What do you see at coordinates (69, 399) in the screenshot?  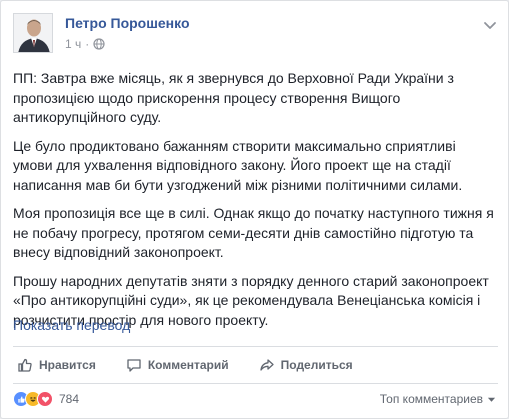 I see `reactions-count: 784` at bounding box center [69, 399].